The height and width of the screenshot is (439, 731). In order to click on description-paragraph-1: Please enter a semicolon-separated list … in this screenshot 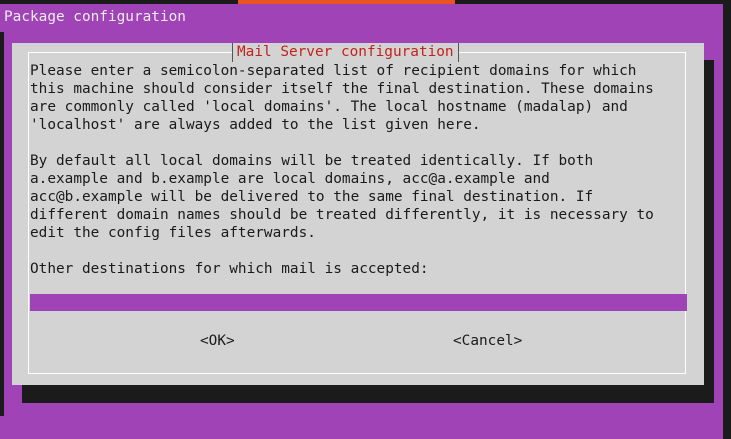, I will do `click(360, 98)`.